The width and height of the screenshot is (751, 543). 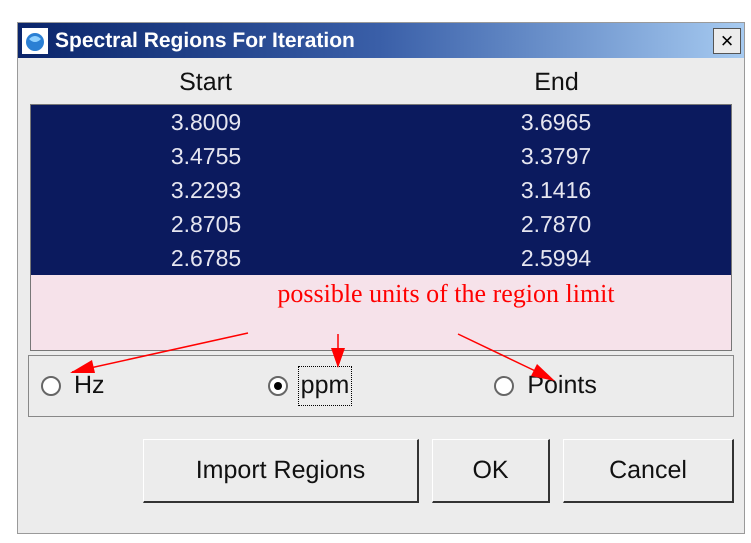 What do you see at coordinates (556, 258) in the screenshot?
I see `table-cell-text: 2.5994` at bounding box center [556, 258].